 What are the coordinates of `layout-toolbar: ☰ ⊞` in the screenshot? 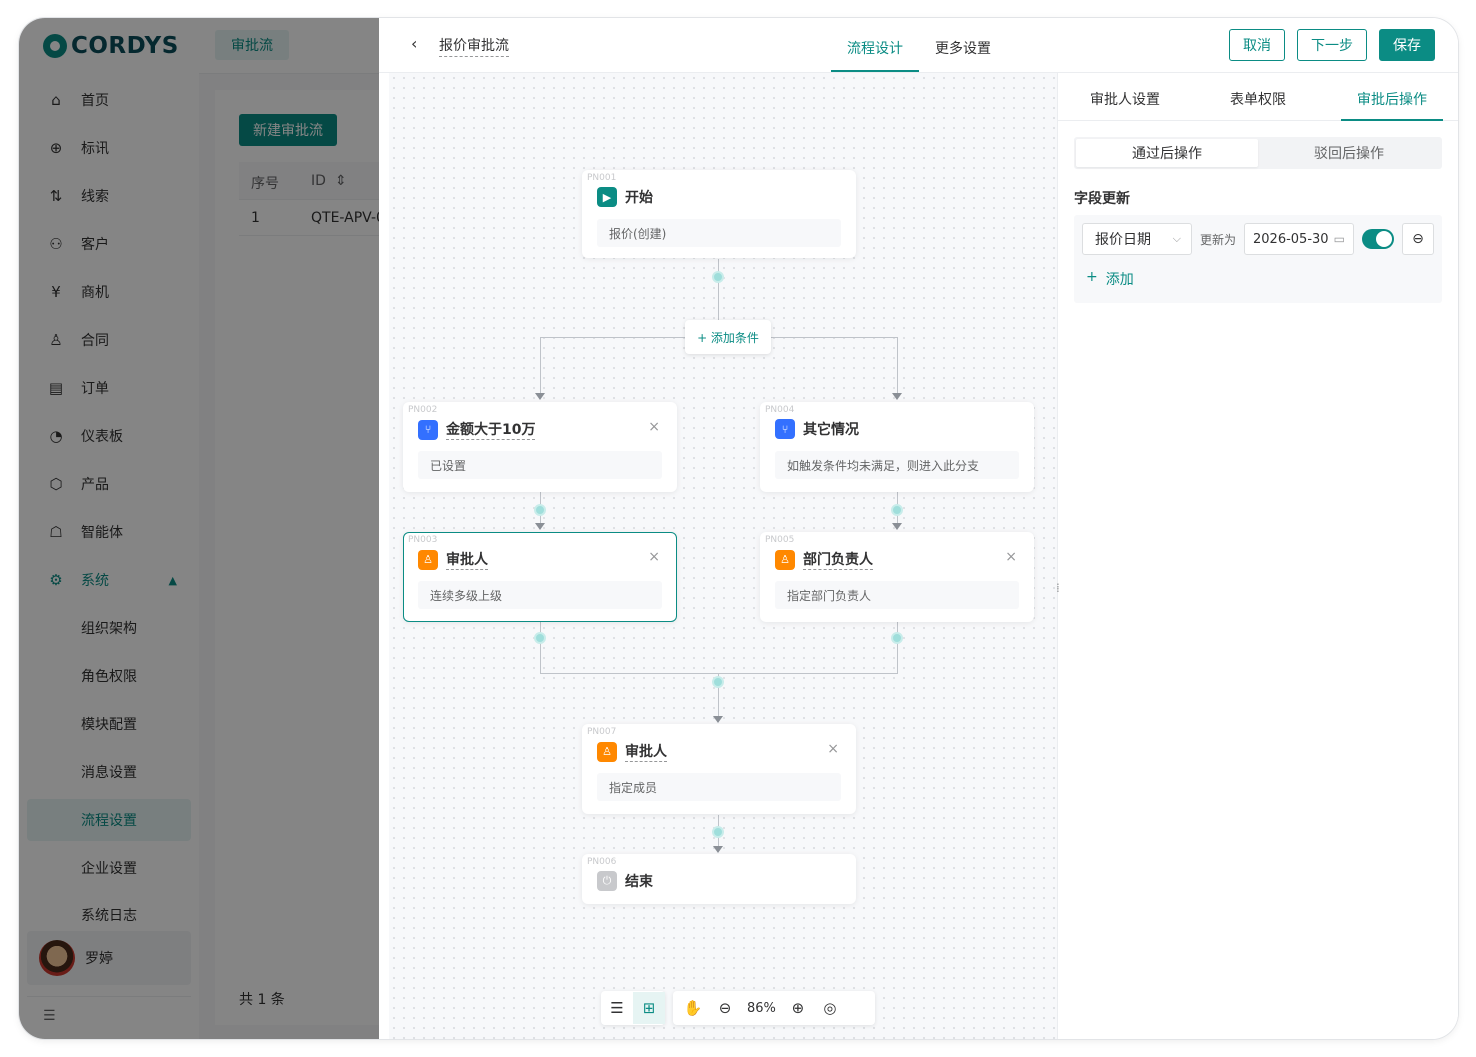 It's located at (633, 1008).